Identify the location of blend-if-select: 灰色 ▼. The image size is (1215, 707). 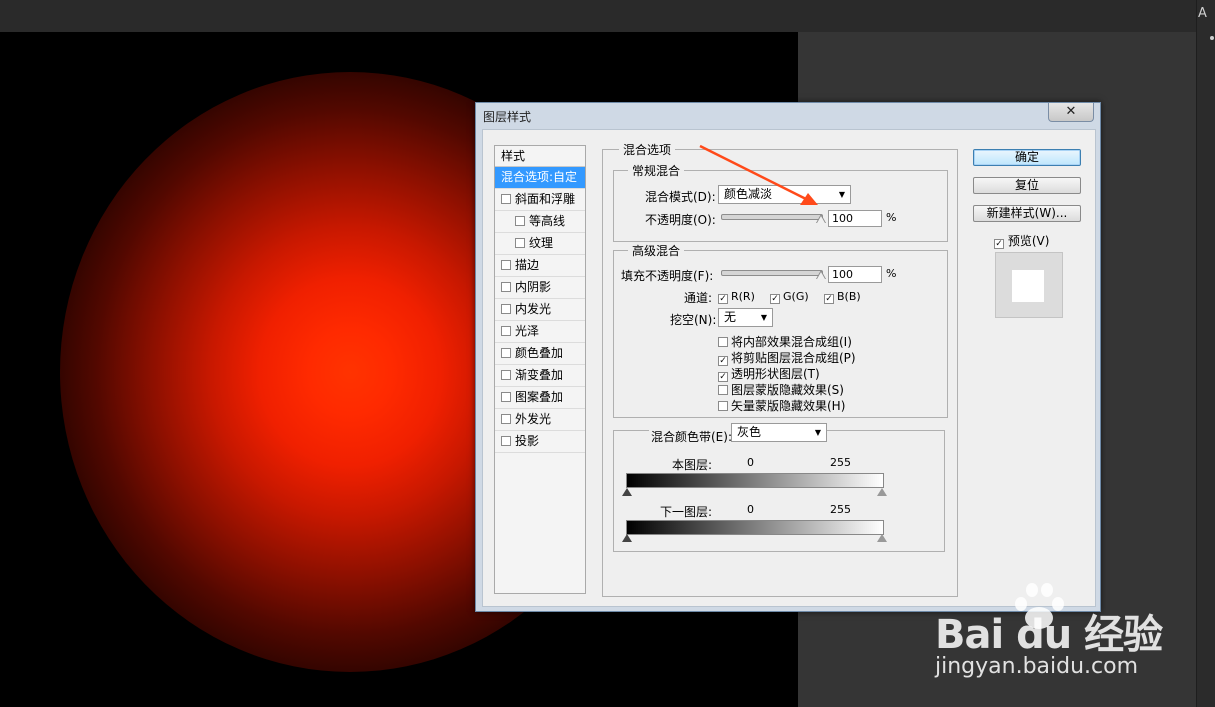
(779, 432).